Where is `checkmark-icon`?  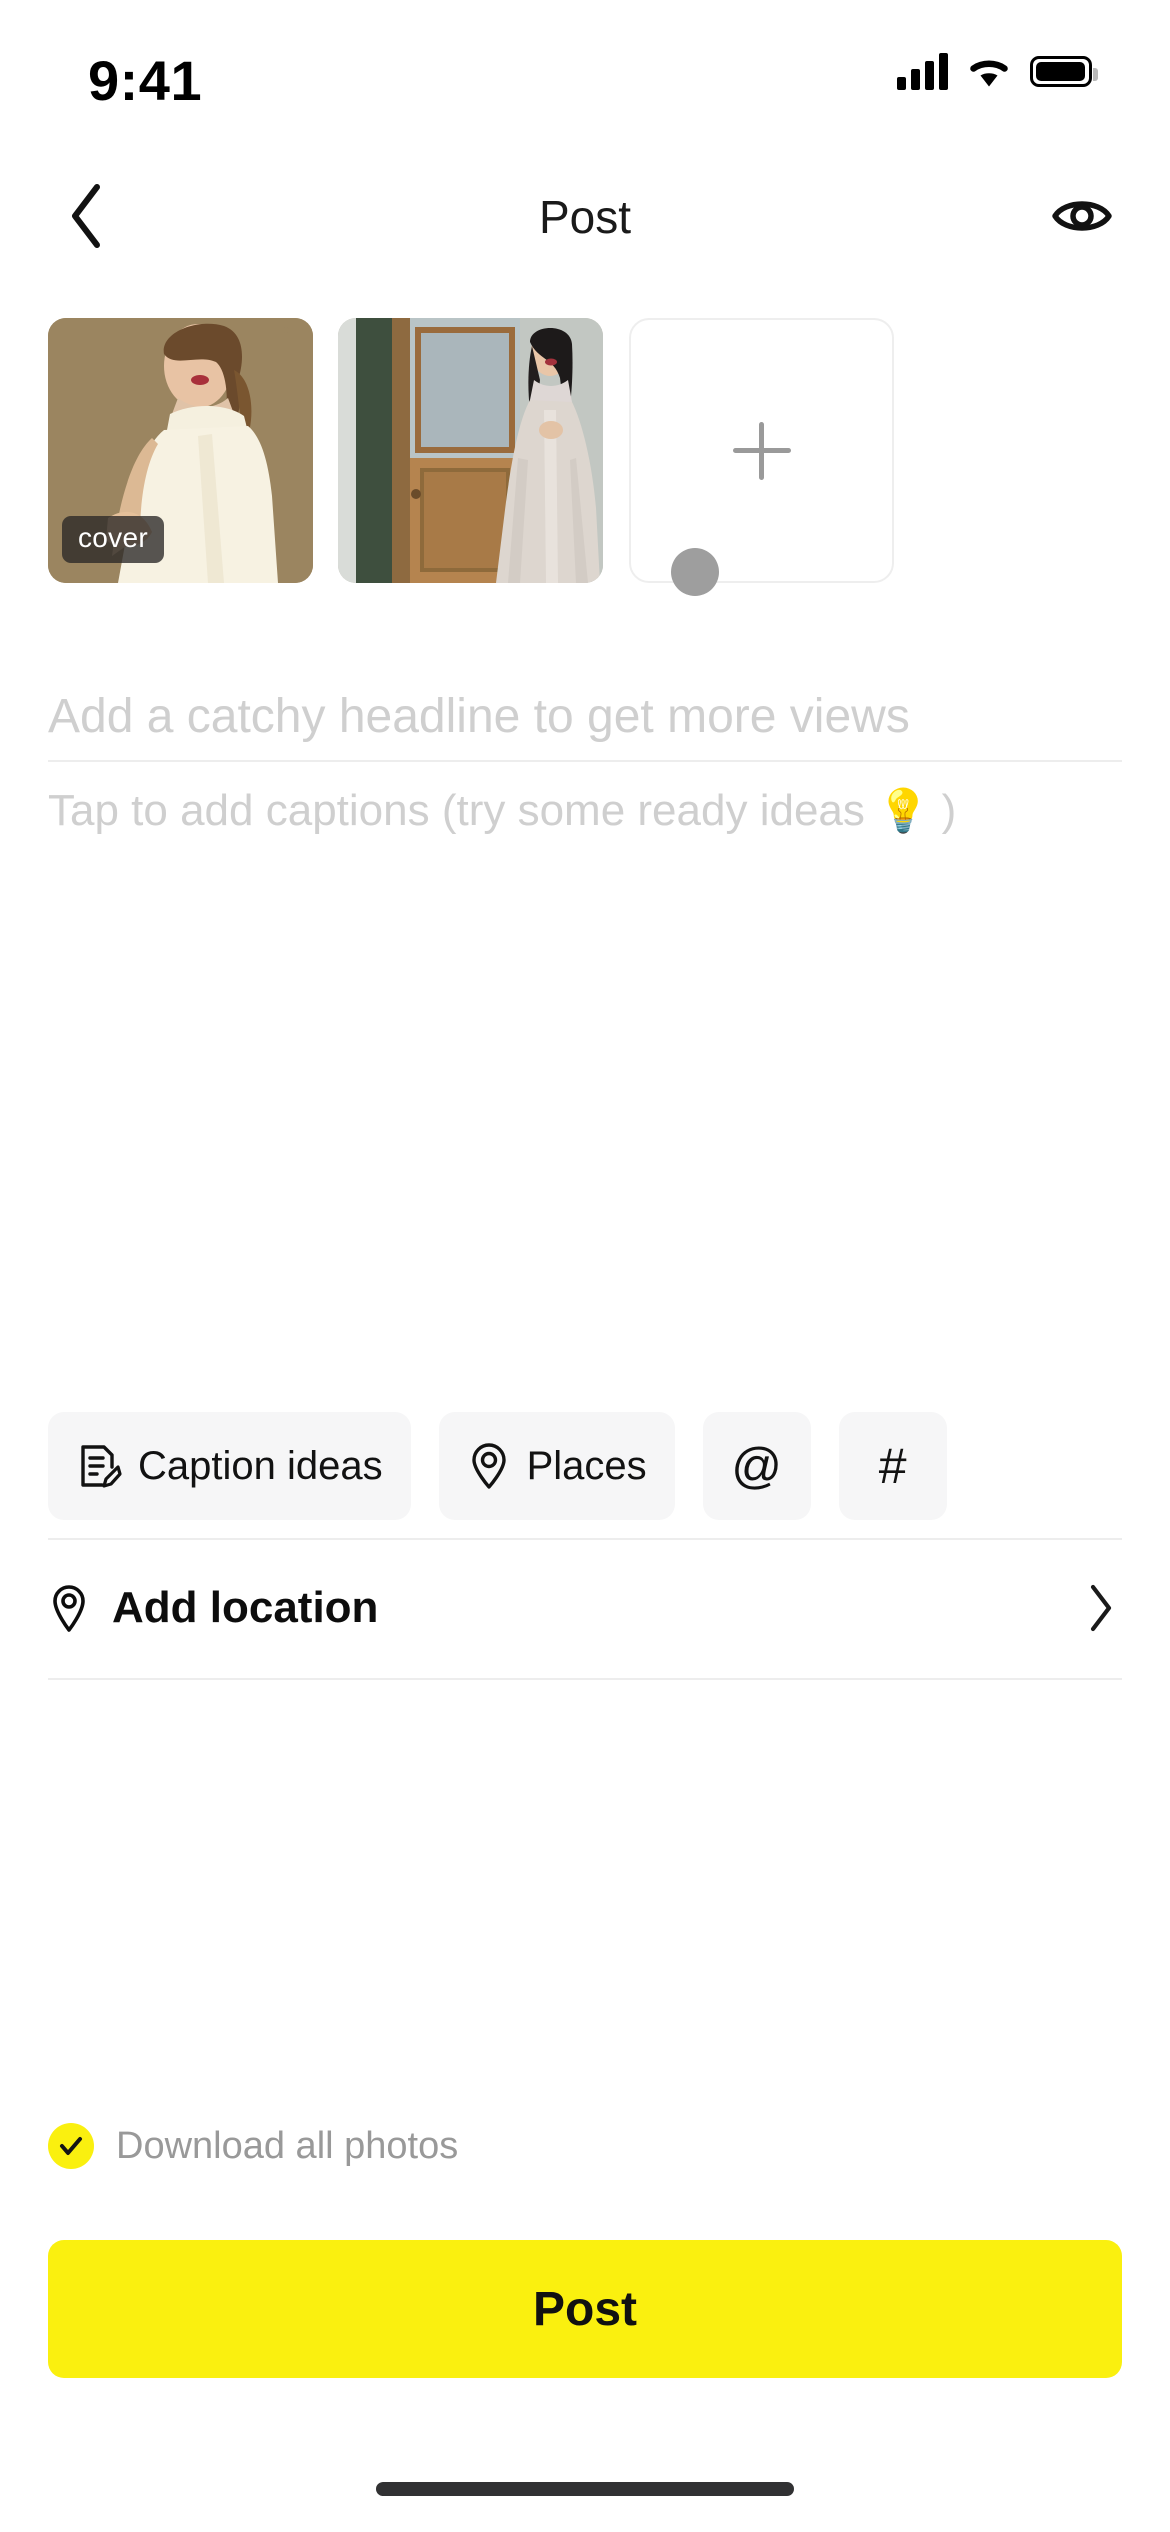 checkmark-icon is located at coordinates (71, 2146).